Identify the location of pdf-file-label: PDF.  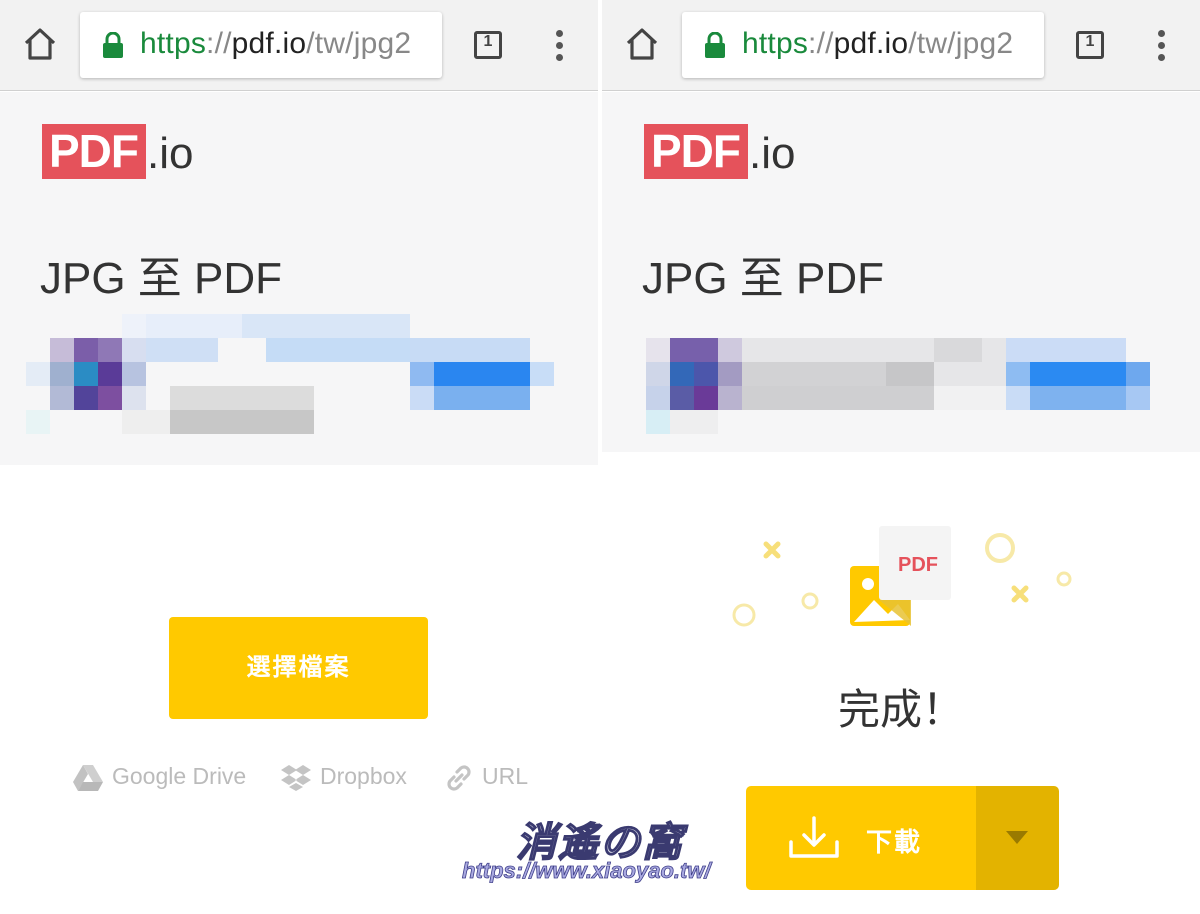
(918, 565).